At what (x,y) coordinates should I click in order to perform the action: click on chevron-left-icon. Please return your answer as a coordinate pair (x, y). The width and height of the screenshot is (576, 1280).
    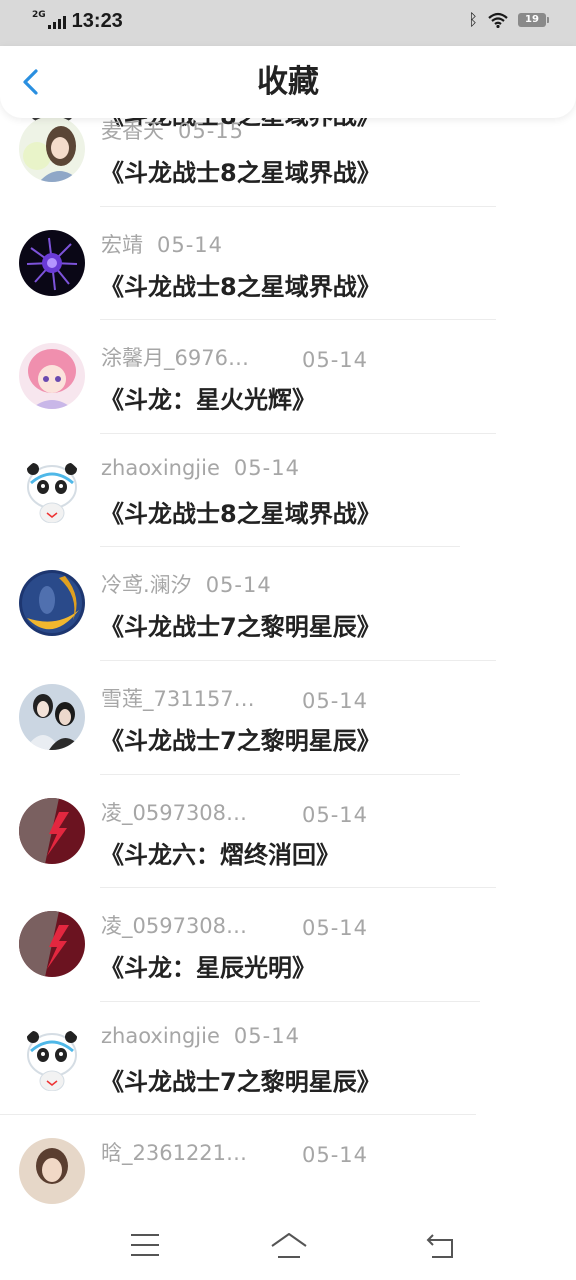
    Looking at the image, I should click on (30, 82).